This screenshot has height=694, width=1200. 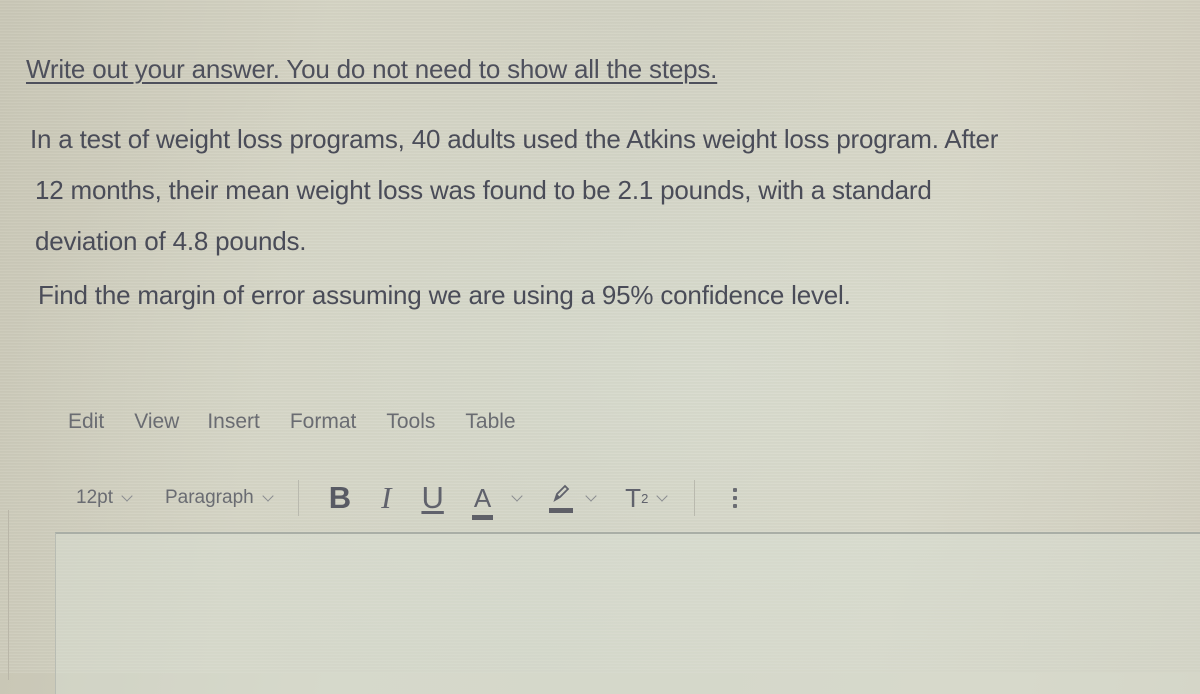 I want to click on block-format-select: Paragraph, so click(x=219, y=498).